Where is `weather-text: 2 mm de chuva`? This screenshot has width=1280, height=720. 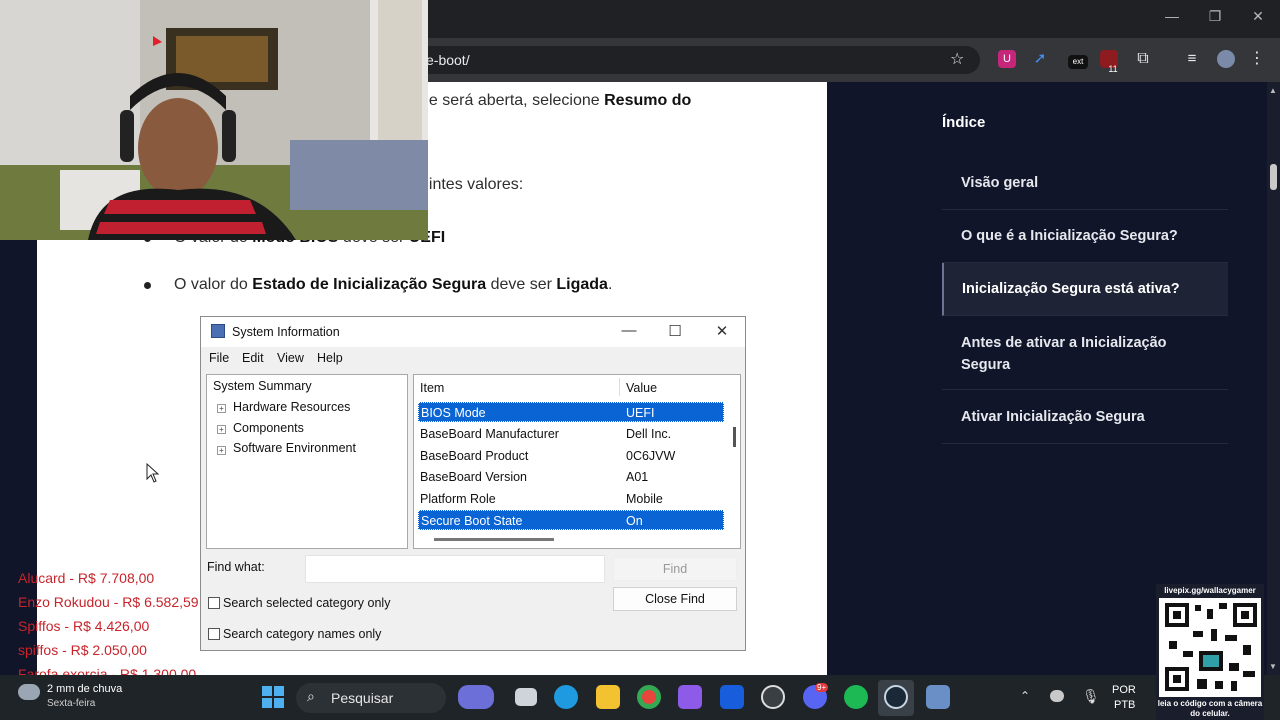
weather-text: 2 mm de chuva is located at coordinates (84, 689).